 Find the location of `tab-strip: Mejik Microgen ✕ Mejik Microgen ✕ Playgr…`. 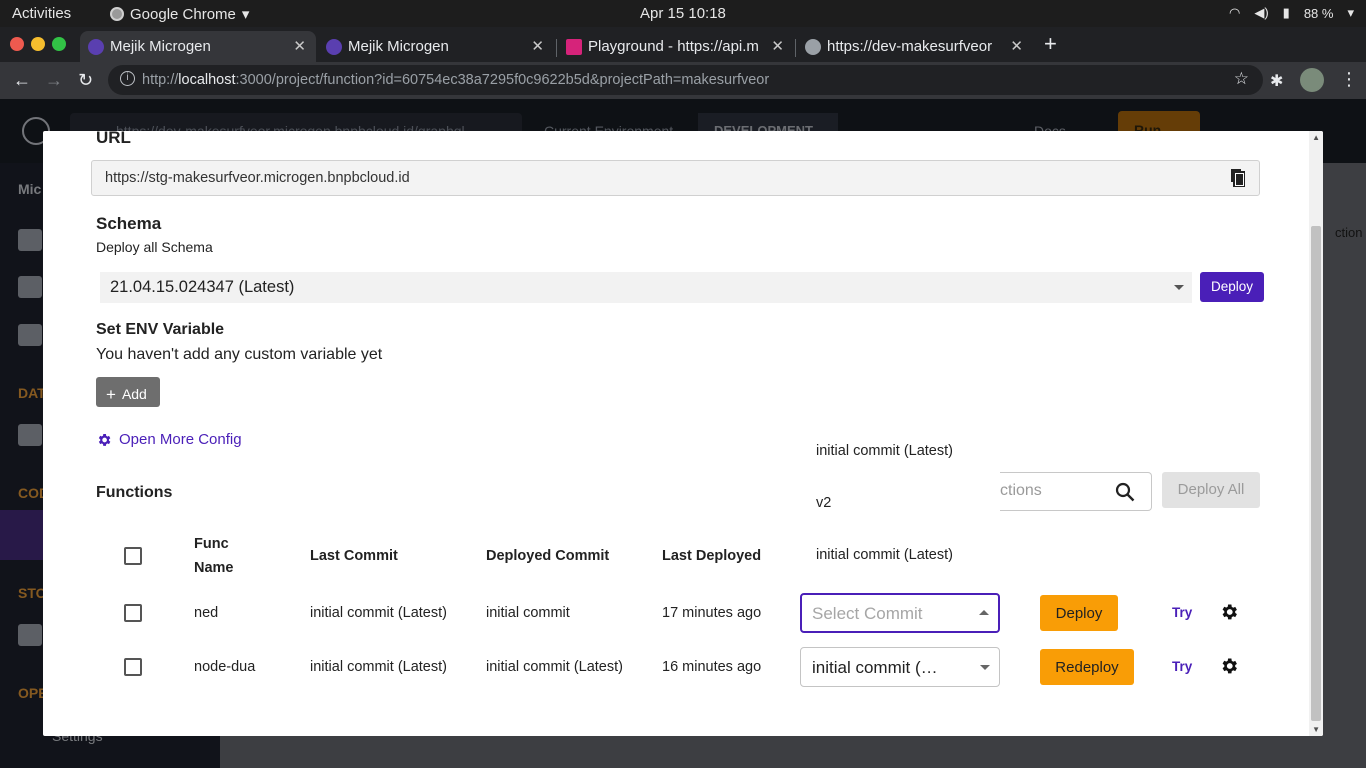

tab-strip: Mejik Microgen ✕ Mejik Microgen ✕ Playgr… is located at coordinates (683, 44).